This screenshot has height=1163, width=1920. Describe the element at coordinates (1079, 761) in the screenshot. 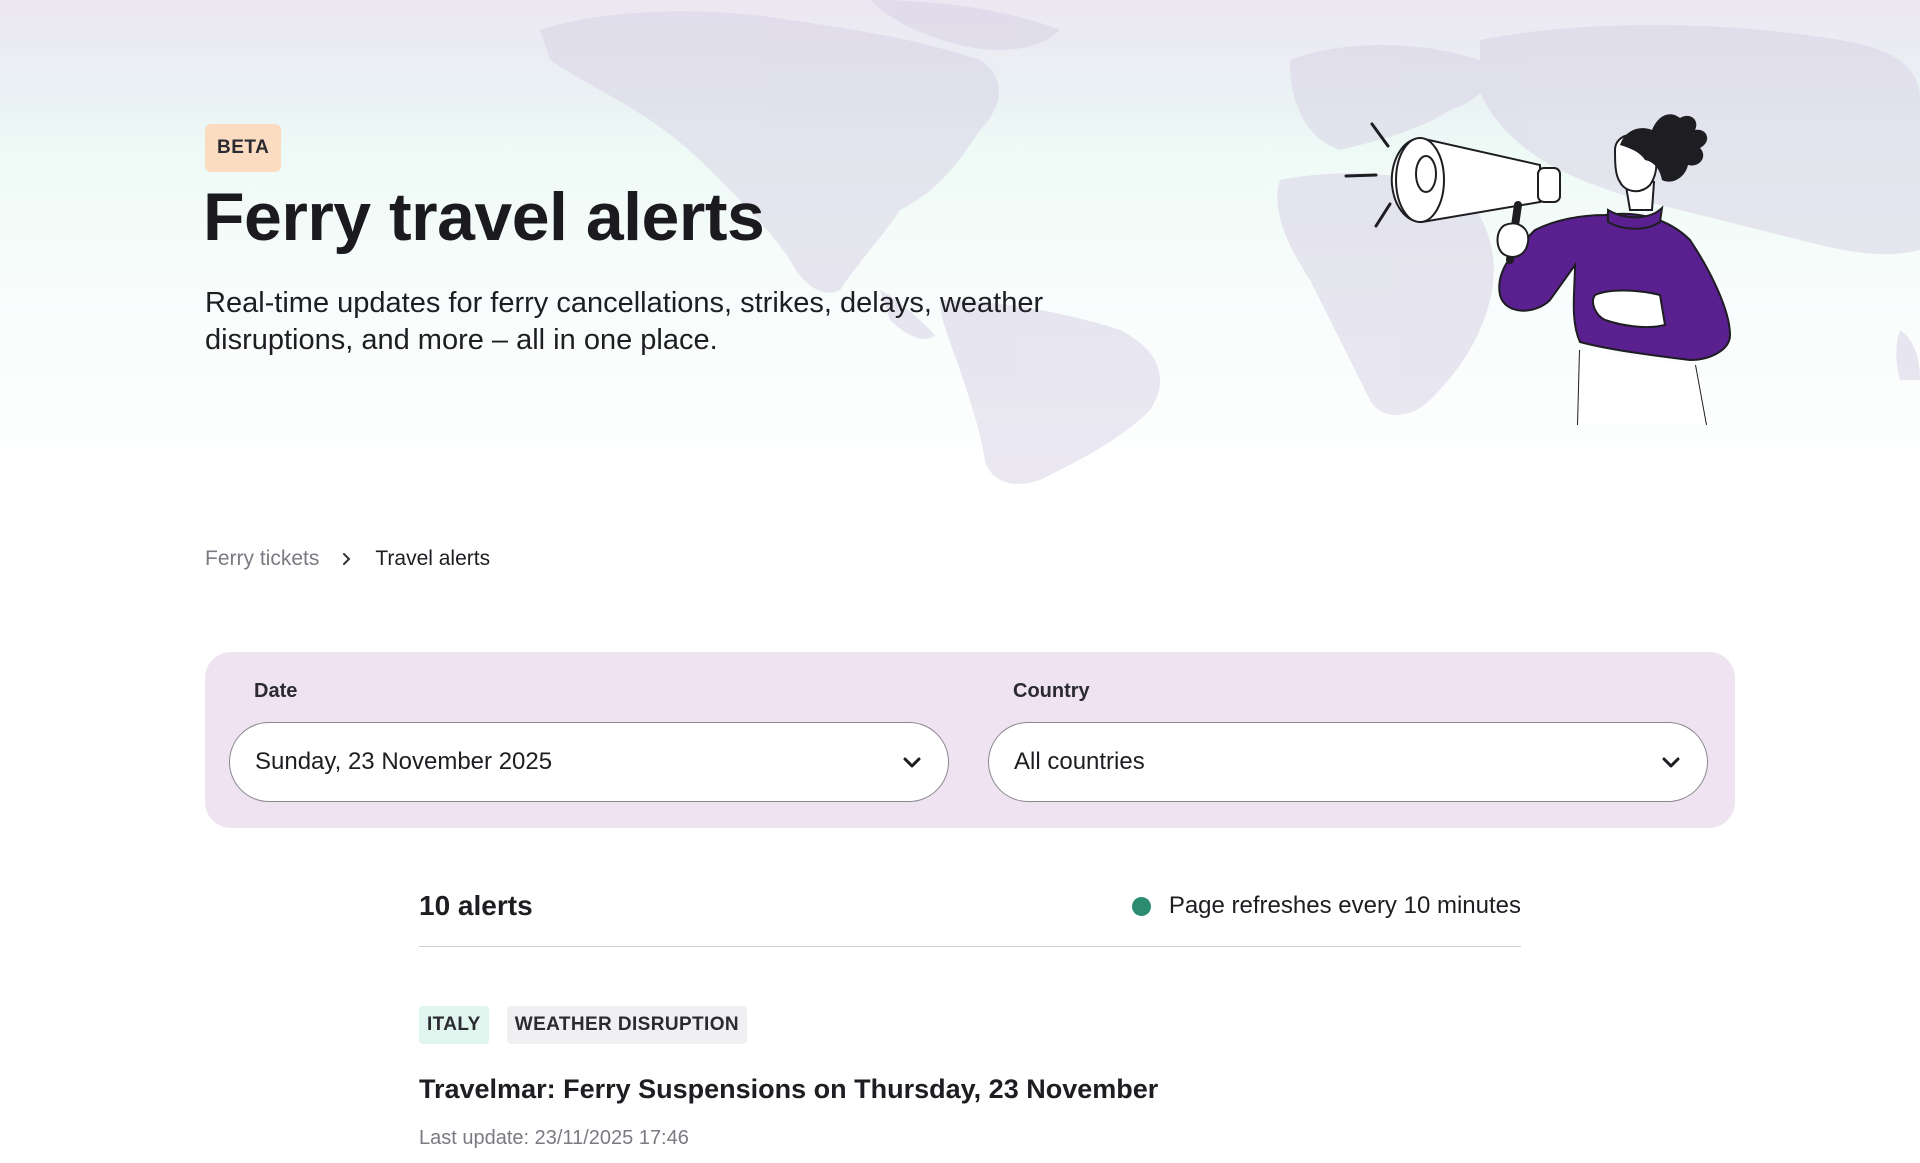

I see `country-select-value: All countries` at that location.